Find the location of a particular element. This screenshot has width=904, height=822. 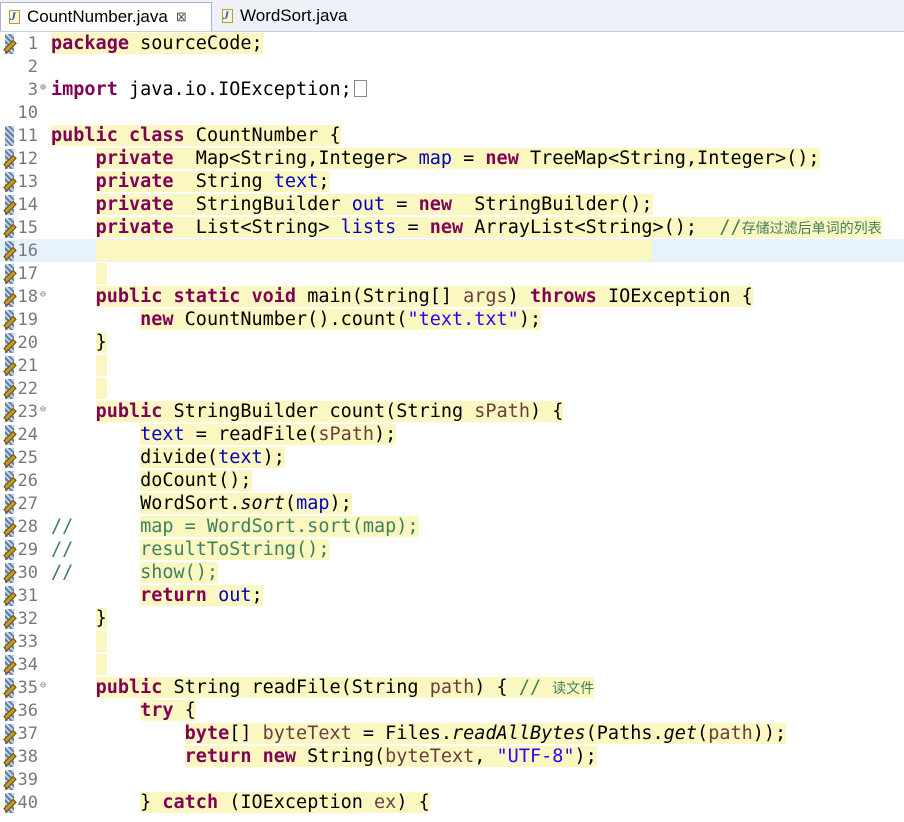

tab-label: WordSort.java is located at coordinates (294, 15).